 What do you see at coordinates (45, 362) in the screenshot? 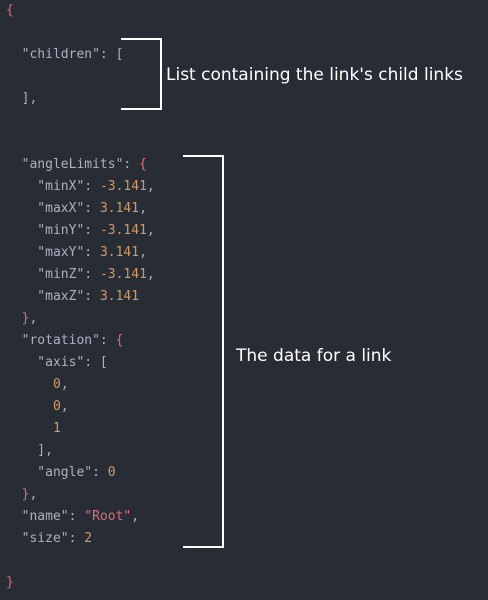
I see `code-token: "axis"` at bounding box center [45, 362].